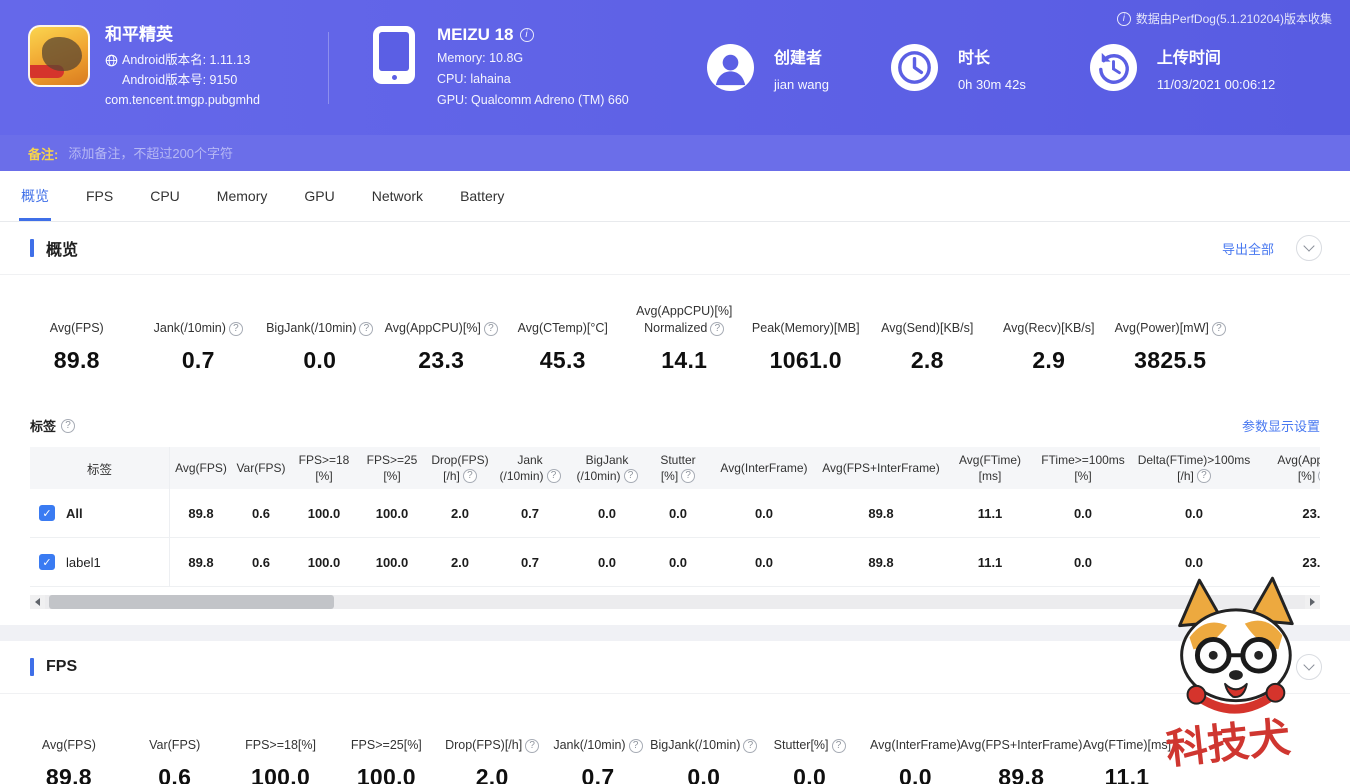  What do you see at coordinates (801, 84) in the screenshot?
I see `creator-value: jian wang` at bounding box center [801, 84].